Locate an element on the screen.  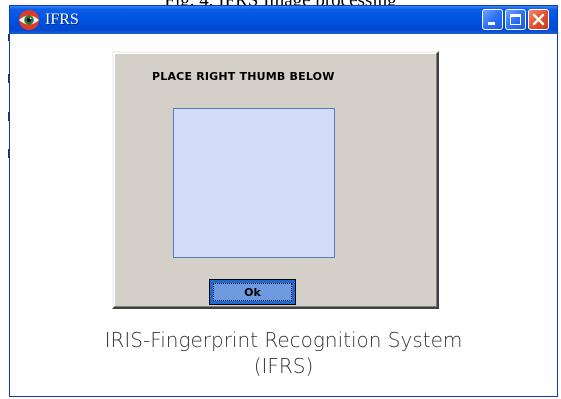
close-button is located at coordinates (538, 19).